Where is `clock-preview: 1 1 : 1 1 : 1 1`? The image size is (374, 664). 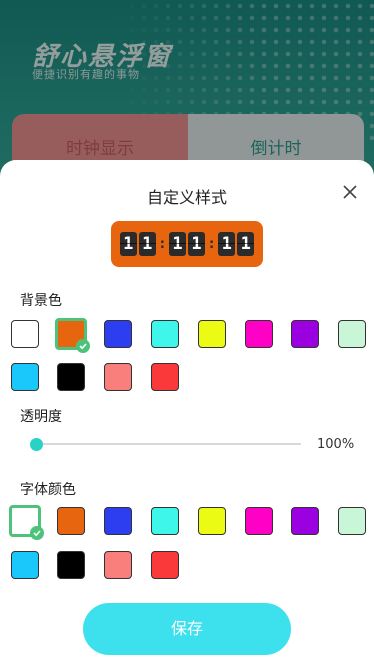
clock-preview: 1 1 : 1 1 : 1 1 is located at coordinates (187, 244).